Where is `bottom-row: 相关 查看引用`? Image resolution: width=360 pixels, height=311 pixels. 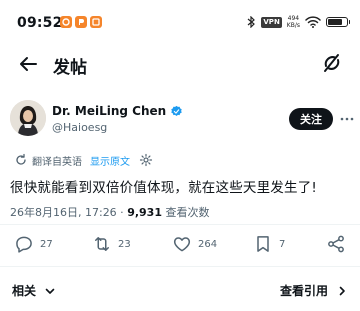 bottom-row: 相关 查看引用 is located at coordinates (180, 290).